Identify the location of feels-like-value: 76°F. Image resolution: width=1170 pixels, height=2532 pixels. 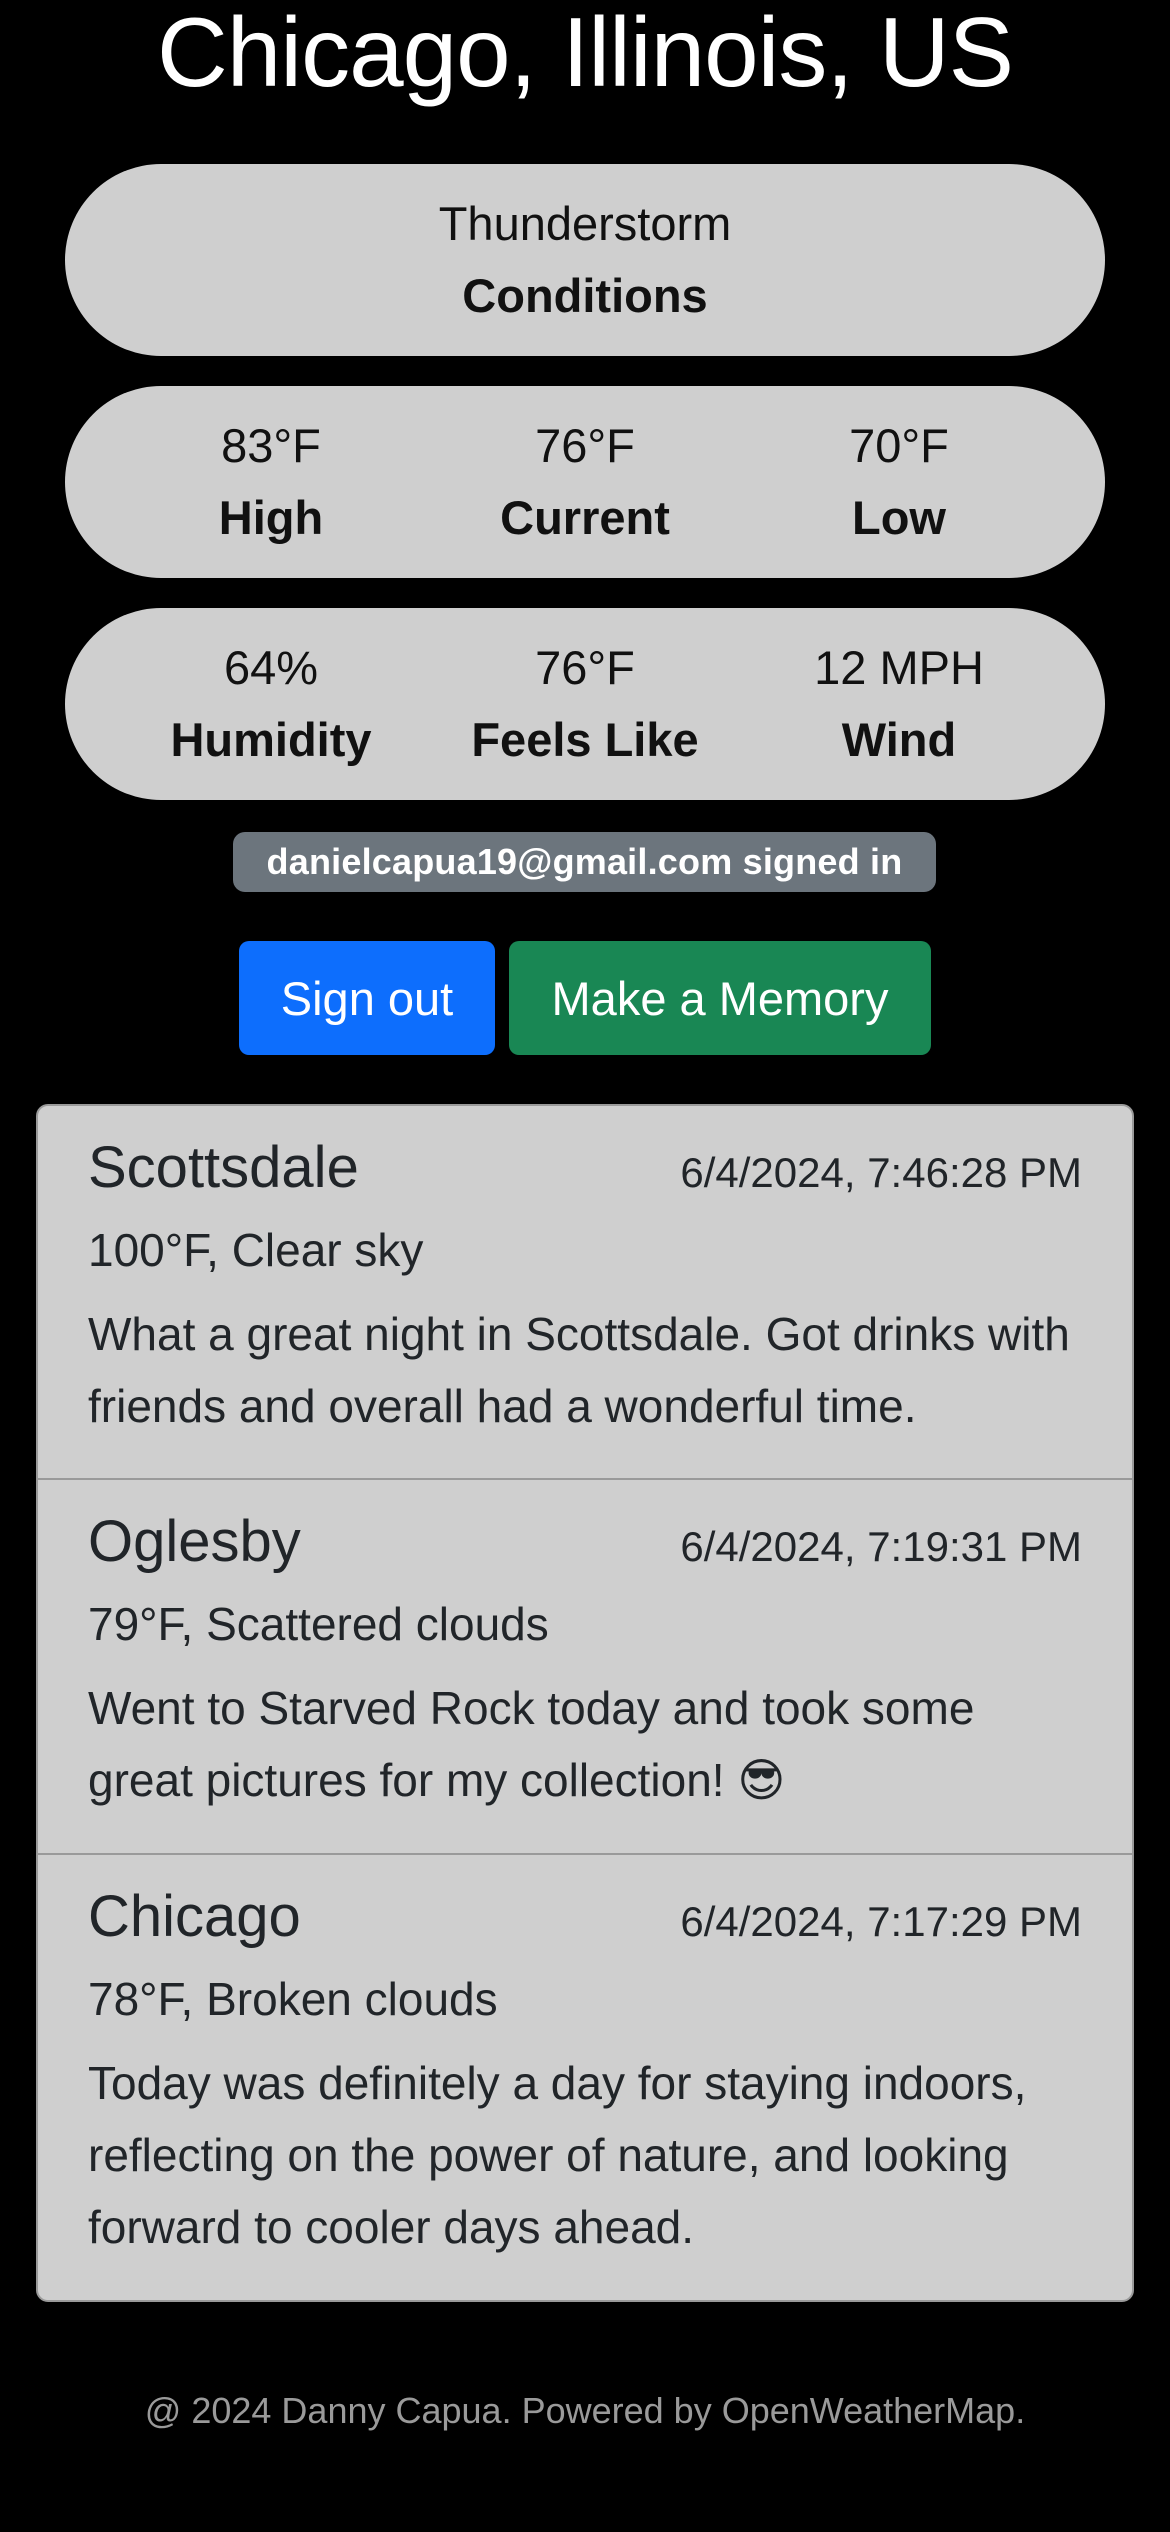
(585, 667).